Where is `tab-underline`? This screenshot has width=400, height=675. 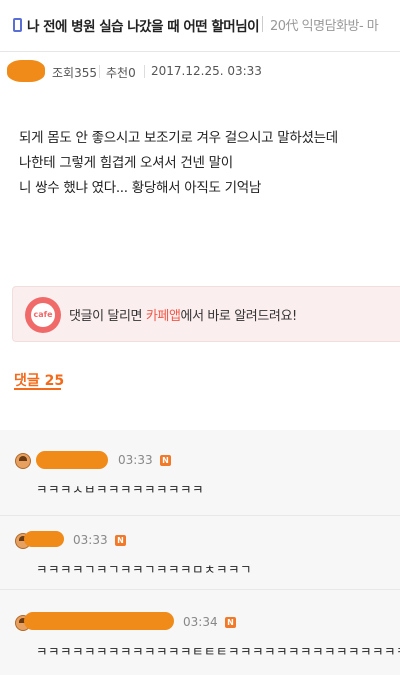 tab-underline is located at coordinates (37, 389).